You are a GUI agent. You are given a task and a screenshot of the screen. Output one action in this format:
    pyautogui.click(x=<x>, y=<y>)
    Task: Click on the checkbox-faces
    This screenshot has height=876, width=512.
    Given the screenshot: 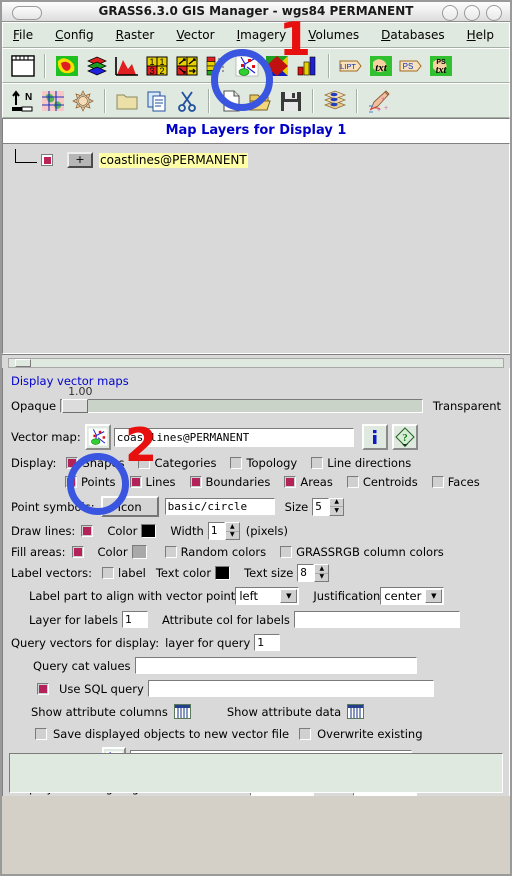 What is the action you would take?
    pyautogui.click(x=437, y=482)
    